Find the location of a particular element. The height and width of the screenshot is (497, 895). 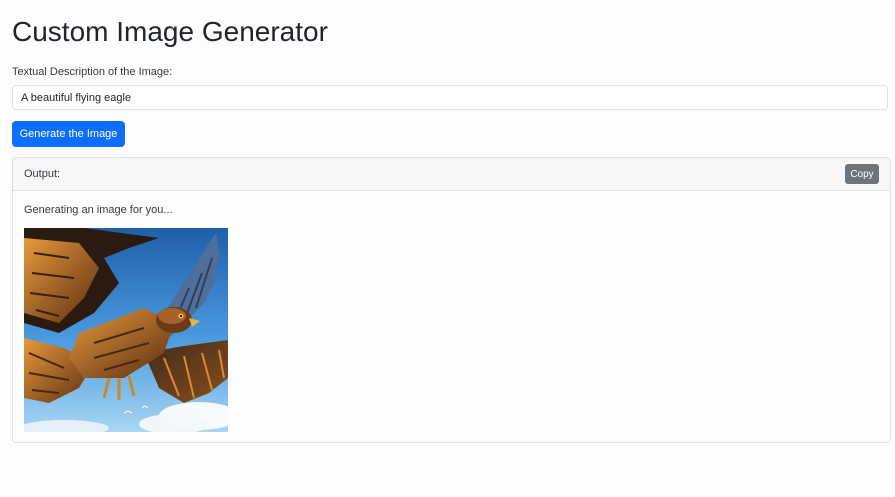

copy-button: Copy is located at coordinates (862, 174).